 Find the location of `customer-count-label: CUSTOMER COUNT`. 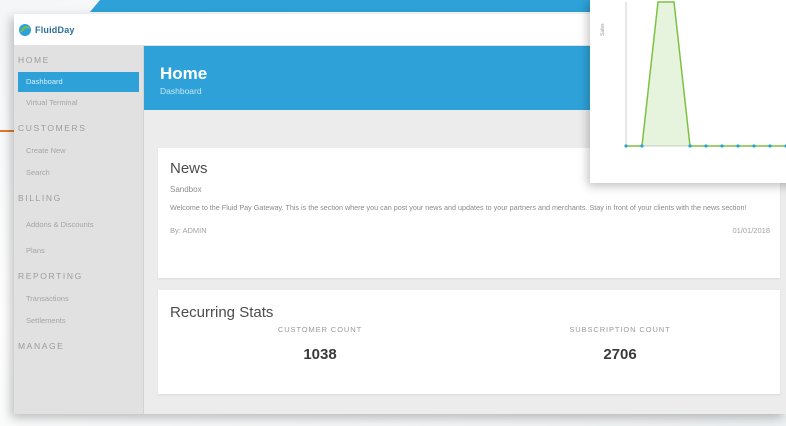

customer-count-label: CUSTOMER COUNT is located at coordinates (320, 329).